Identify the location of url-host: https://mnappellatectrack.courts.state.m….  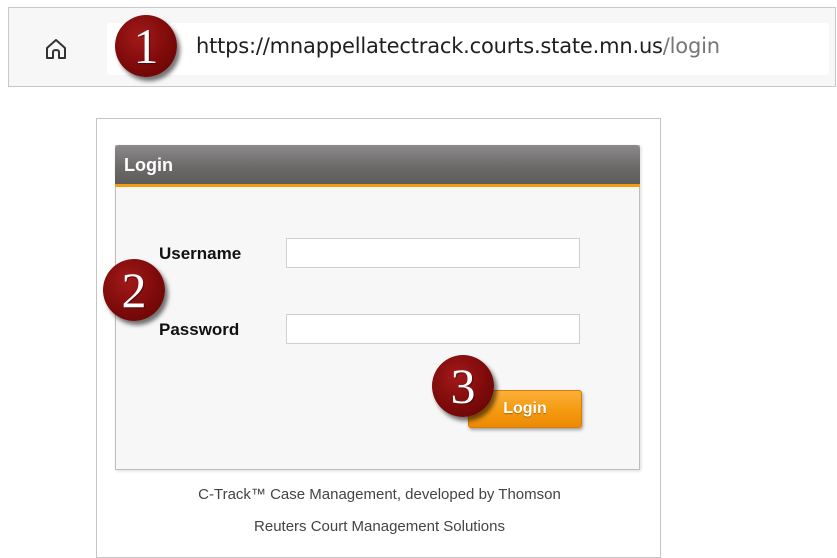
(429, 46).